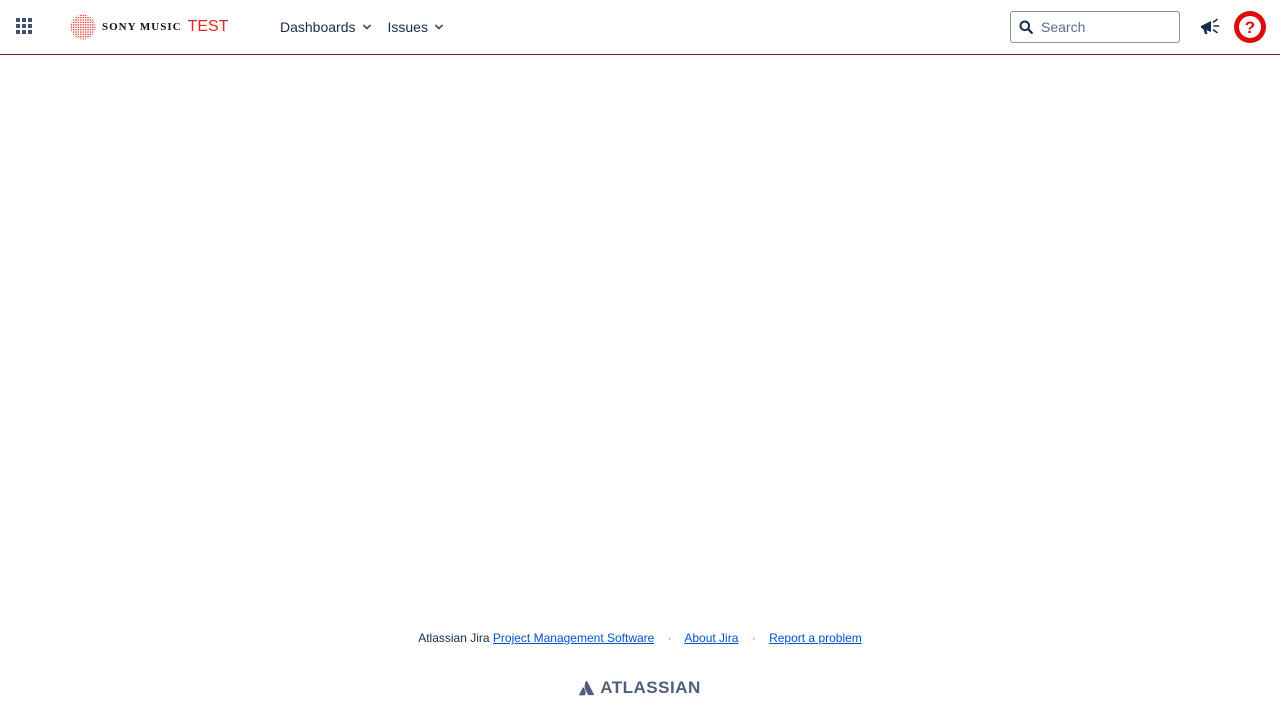  What do you see at coordinates (318, 27) in the screenshot?
I see `nav-dashboards-label: Dashboards` at bounding box center [318, 27].